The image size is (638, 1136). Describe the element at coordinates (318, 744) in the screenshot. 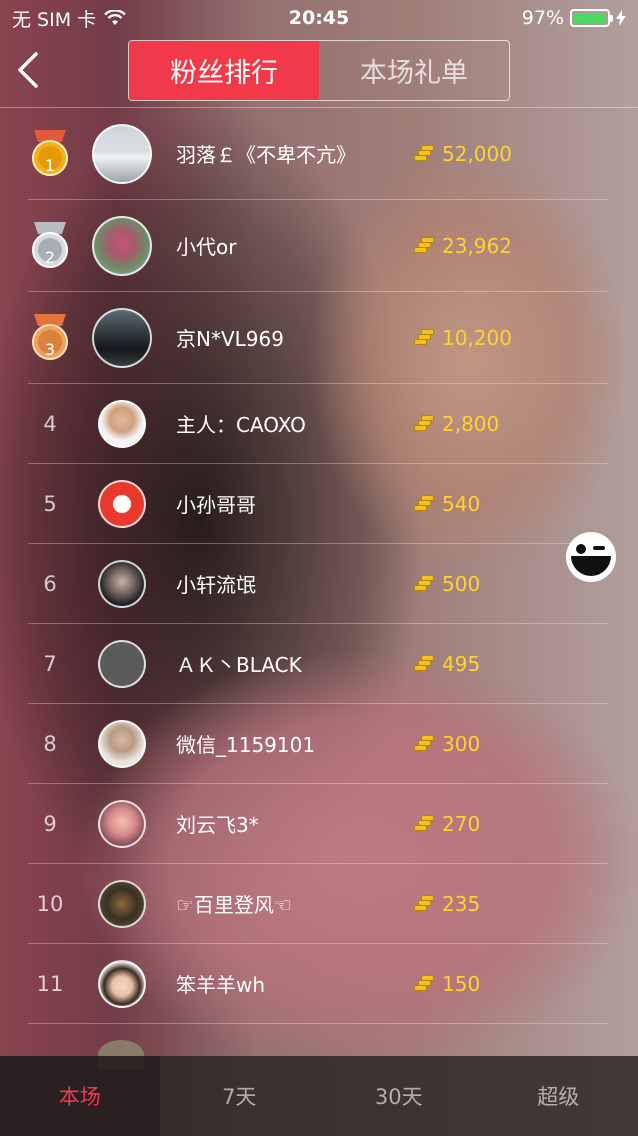

I see `list-item: 8 微信_1159101 300` at that location.